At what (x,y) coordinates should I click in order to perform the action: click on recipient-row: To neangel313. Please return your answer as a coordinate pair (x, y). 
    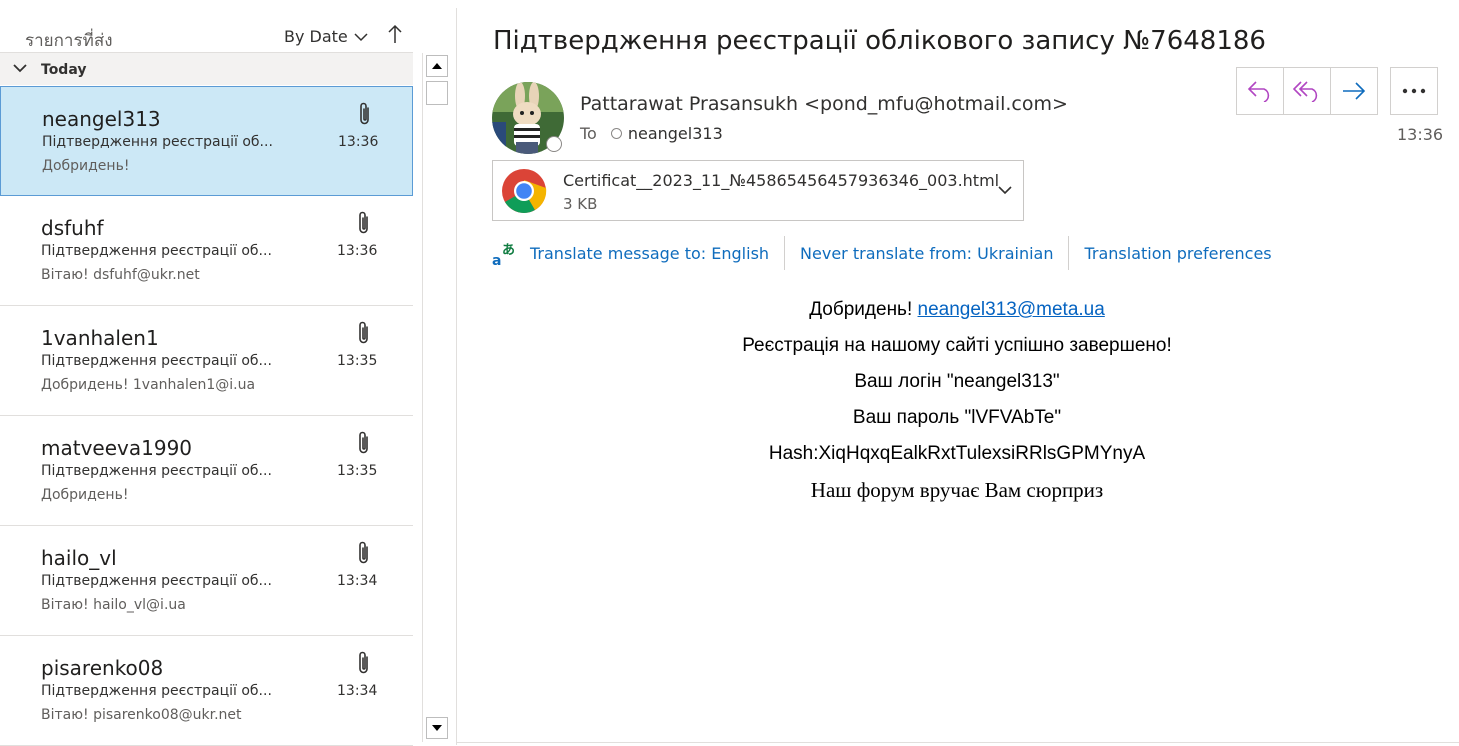
    Looking at the image, I should click on (651, 133).